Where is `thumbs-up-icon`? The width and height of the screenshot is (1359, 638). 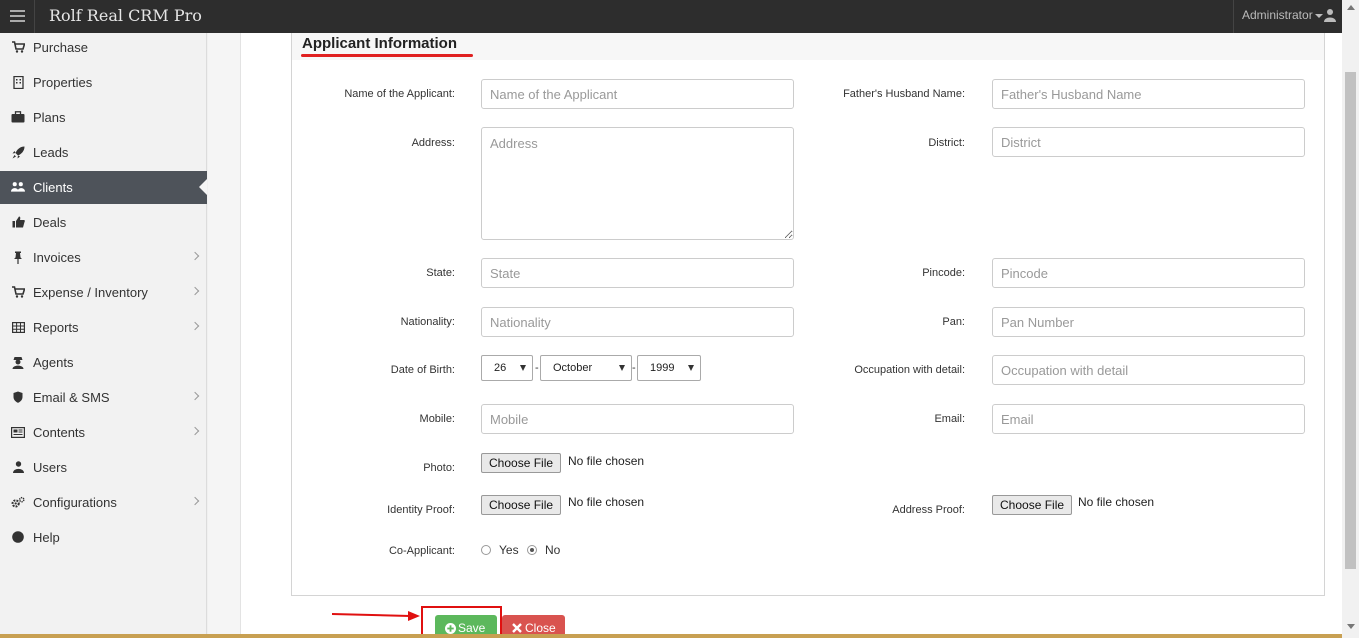 thumbs-up-icon is located at coordinates (18, 222).